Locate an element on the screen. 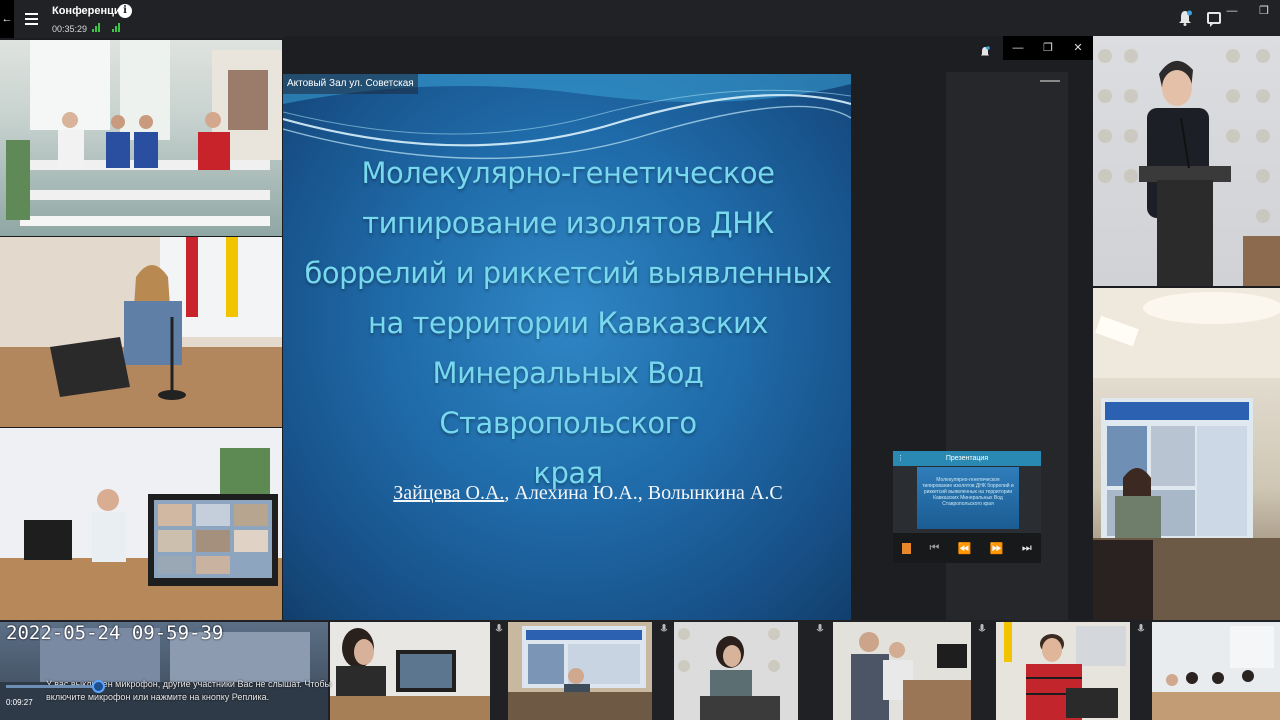 The image size is (1280, 720). window-controls: — ❐ is located at coordinates (1248, 11).